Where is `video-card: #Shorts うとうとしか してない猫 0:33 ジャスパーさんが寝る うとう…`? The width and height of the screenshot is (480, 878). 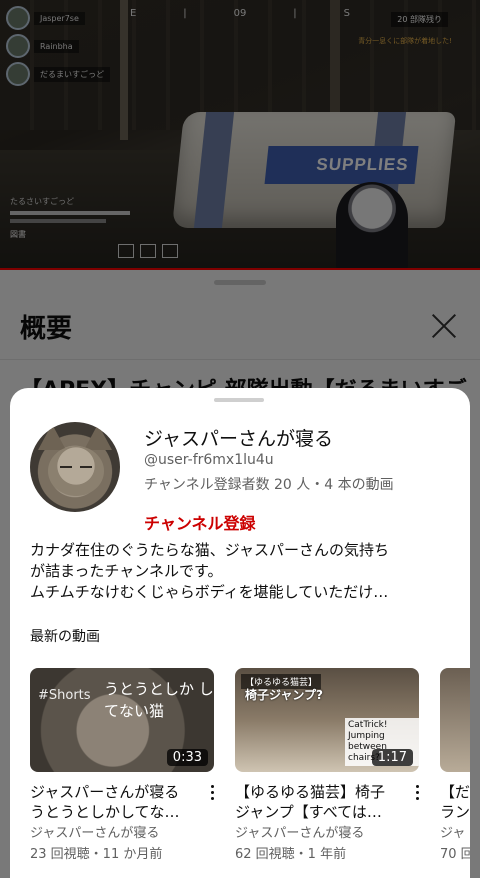 video-card: #Shorts うとうとしか してない猫 0:33 ジャスパーさんが寝る うとう… is located at coordinates (122, 766).